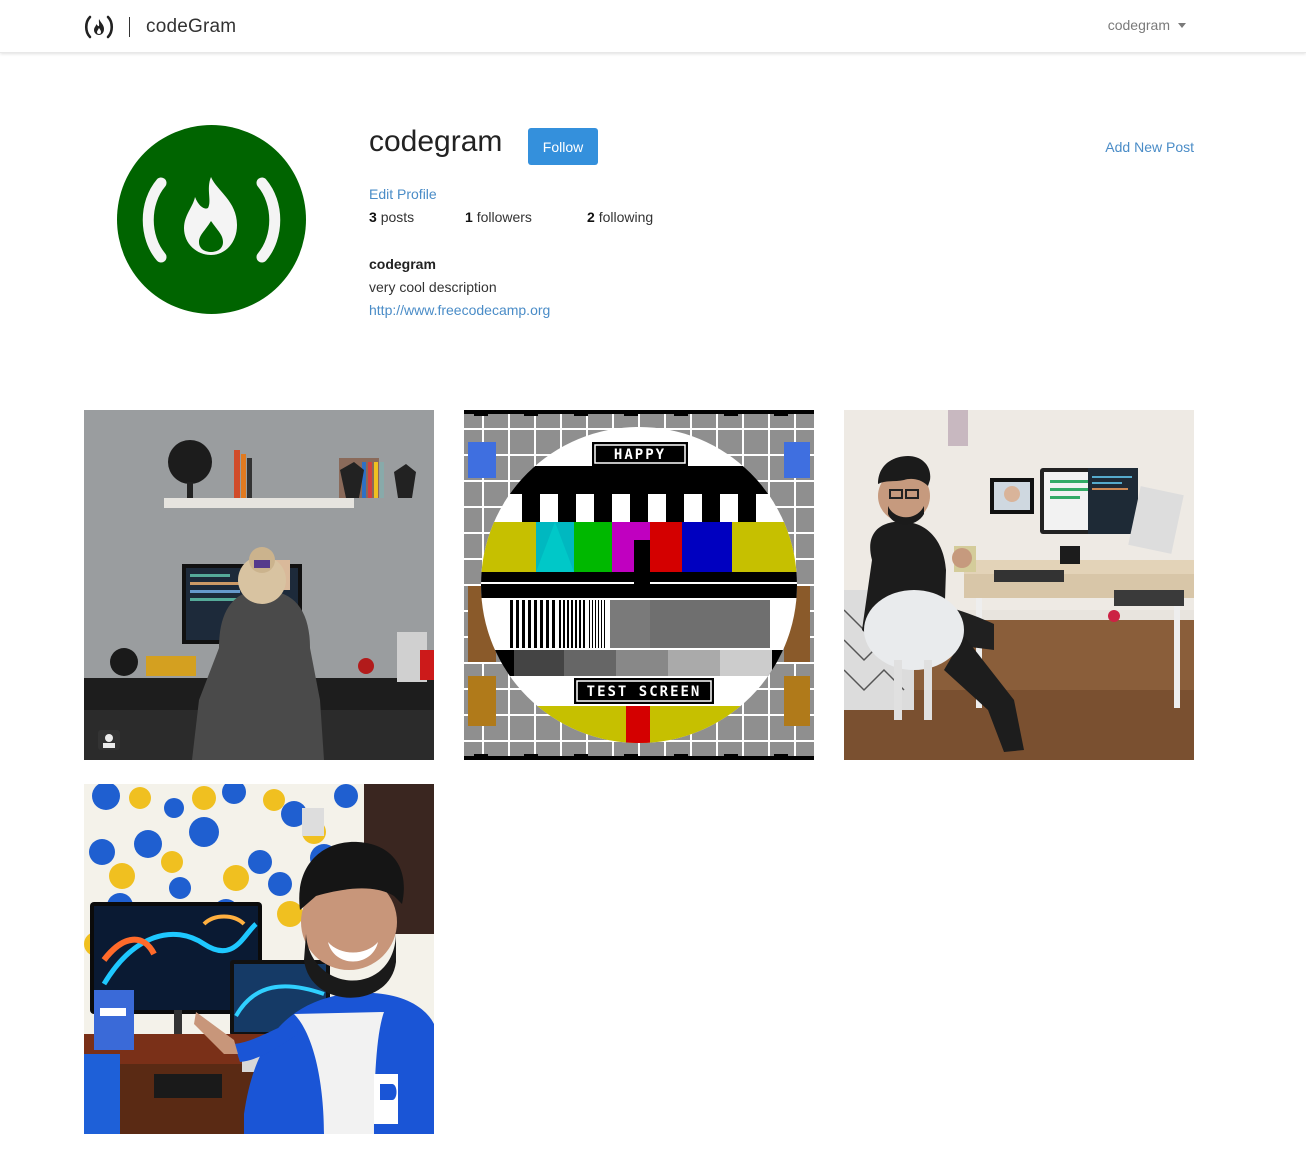  What do you see at coordinates (640, 455) in the screenshot?
I see `test-screen-top-banner: HAPPY` at bounding box center [640, 455].